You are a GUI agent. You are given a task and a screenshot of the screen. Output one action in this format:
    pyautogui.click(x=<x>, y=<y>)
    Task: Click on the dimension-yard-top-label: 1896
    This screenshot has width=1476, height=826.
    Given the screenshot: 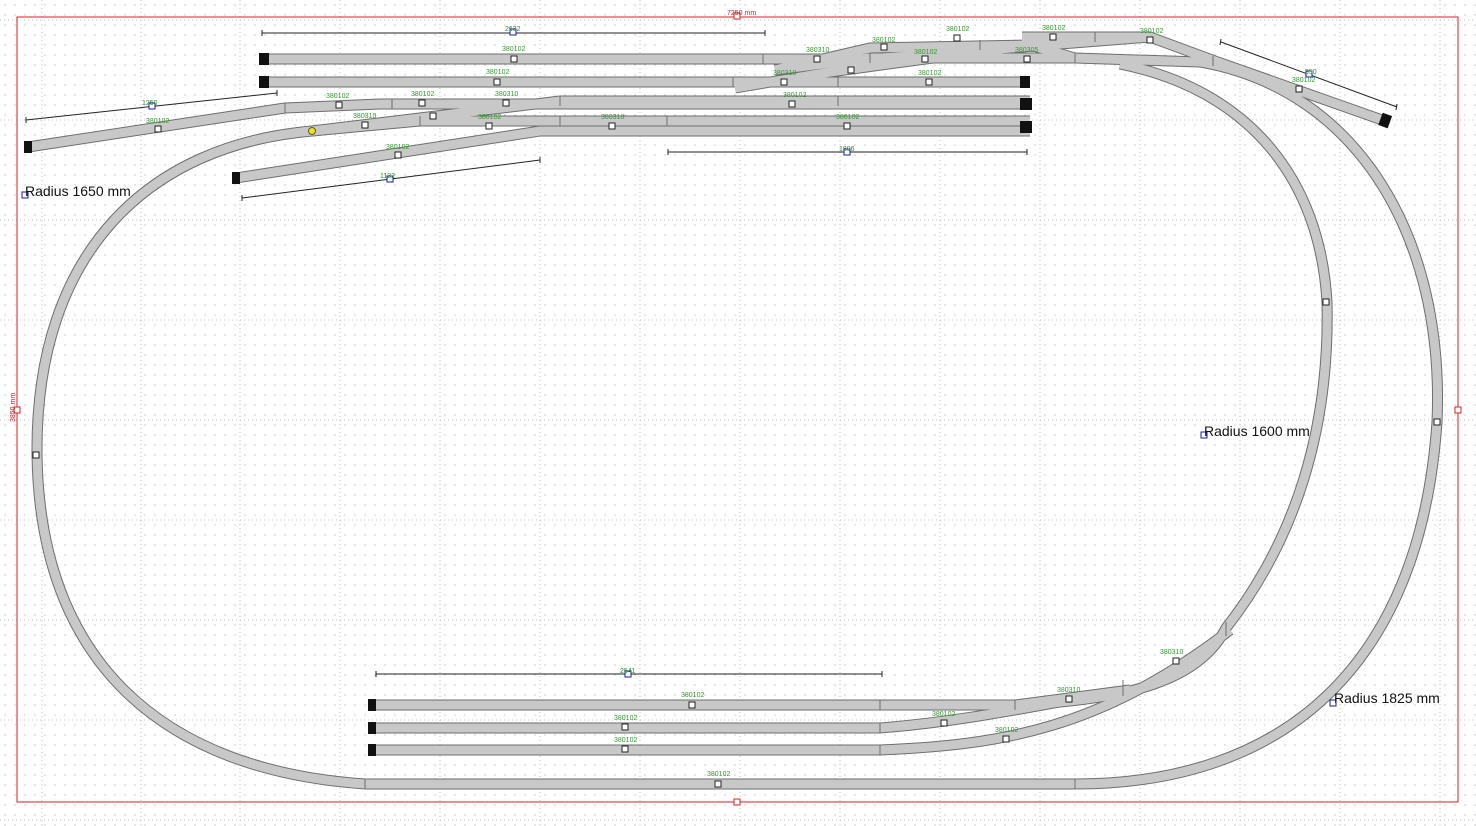 What is the action you would take?
    pyautogui.click(x=847, y=149)
    